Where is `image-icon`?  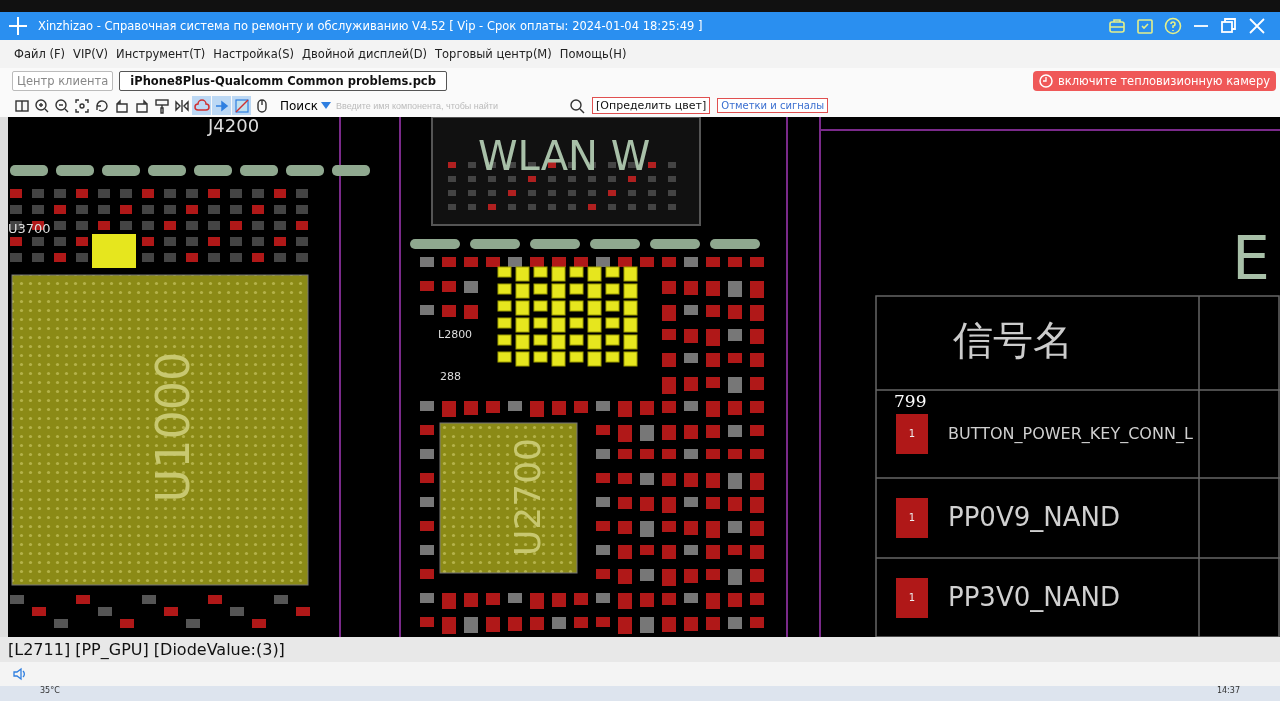
image-icon is located at coordinates (241, 105).